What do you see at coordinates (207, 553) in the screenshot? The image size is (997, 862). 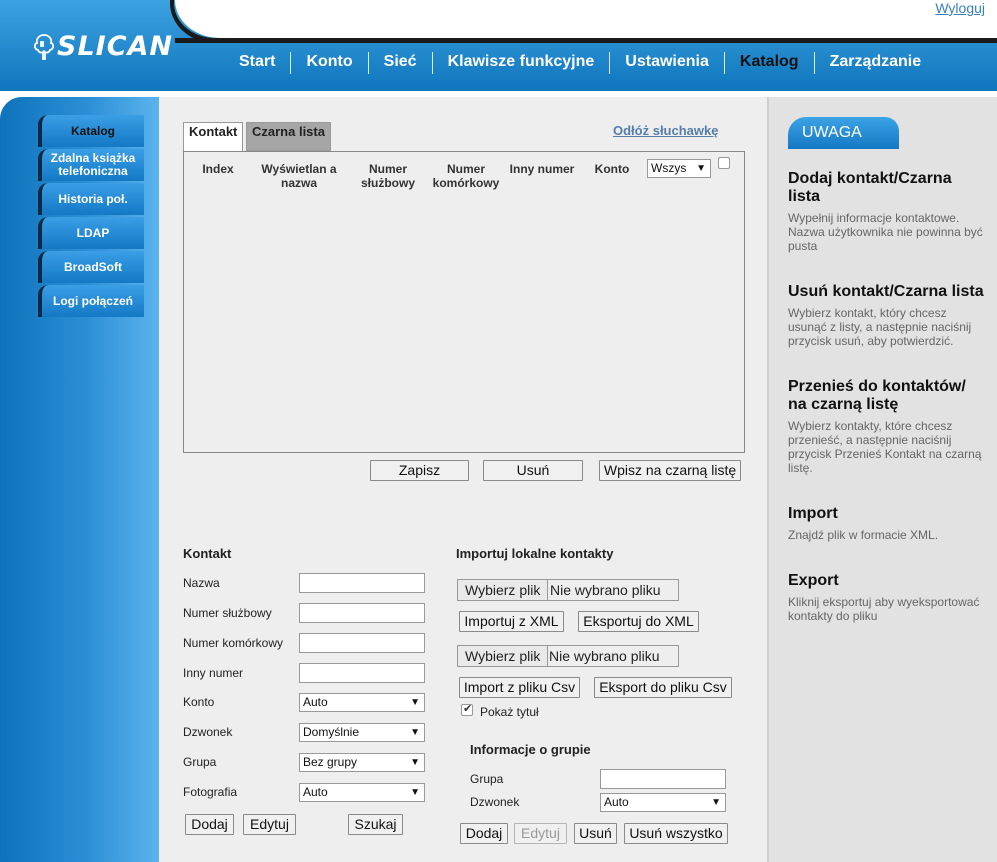 I see `contact-form-title: Kontakt` at bounding box center [207, 553].